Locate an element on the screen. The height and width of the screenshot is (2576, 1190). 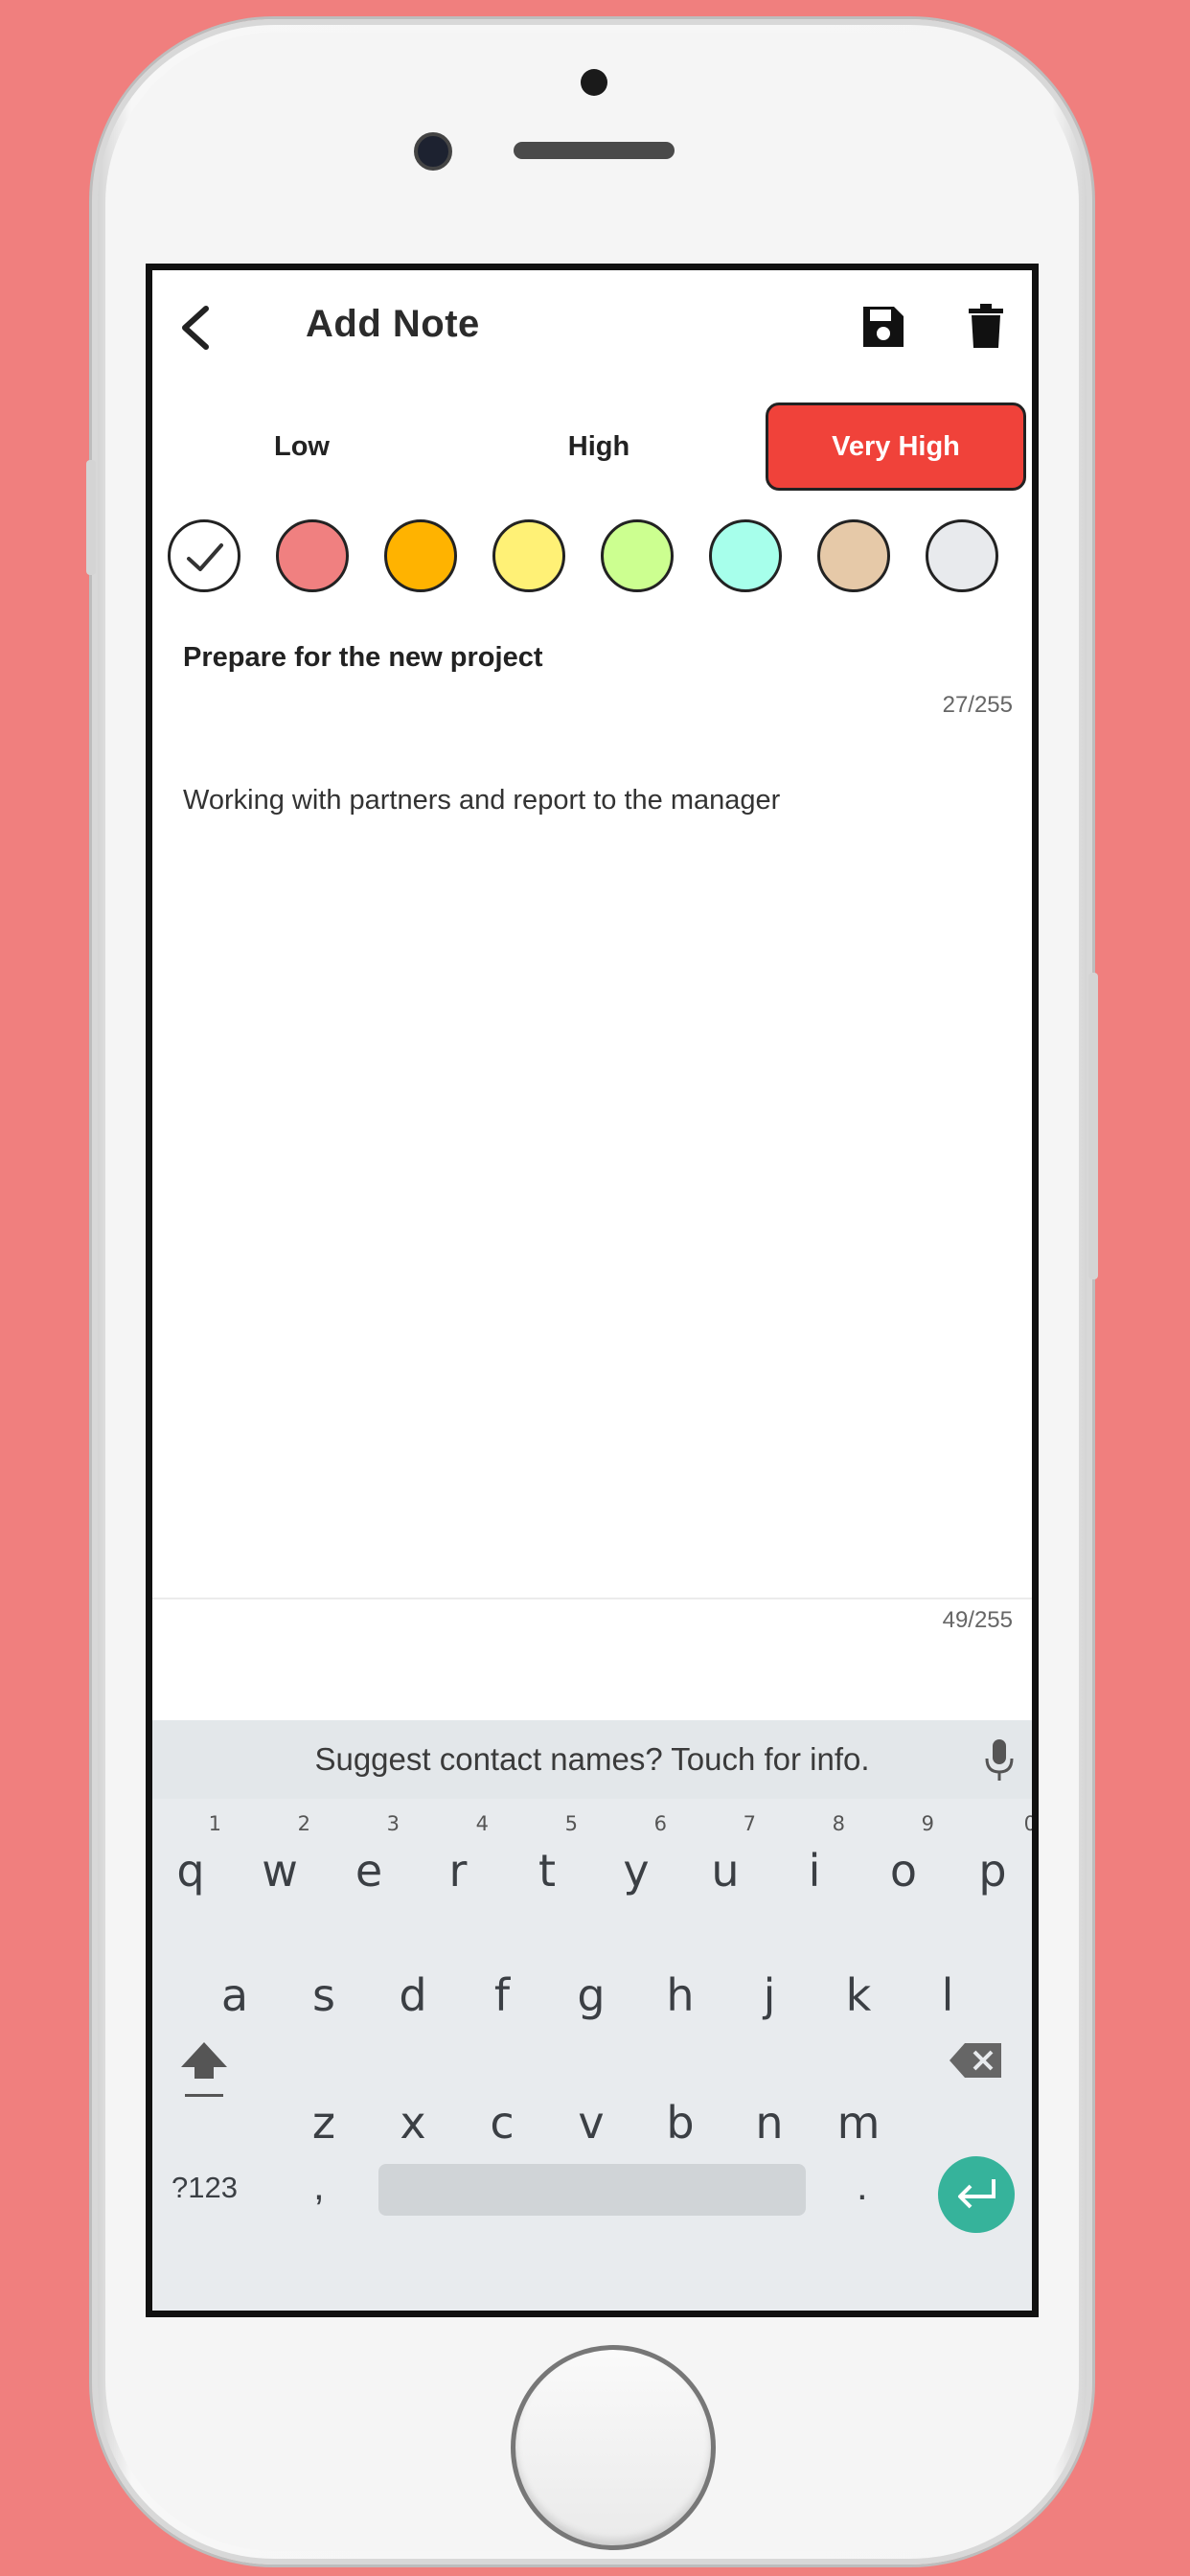
key-k: k is located at coordinates (858, 1995).